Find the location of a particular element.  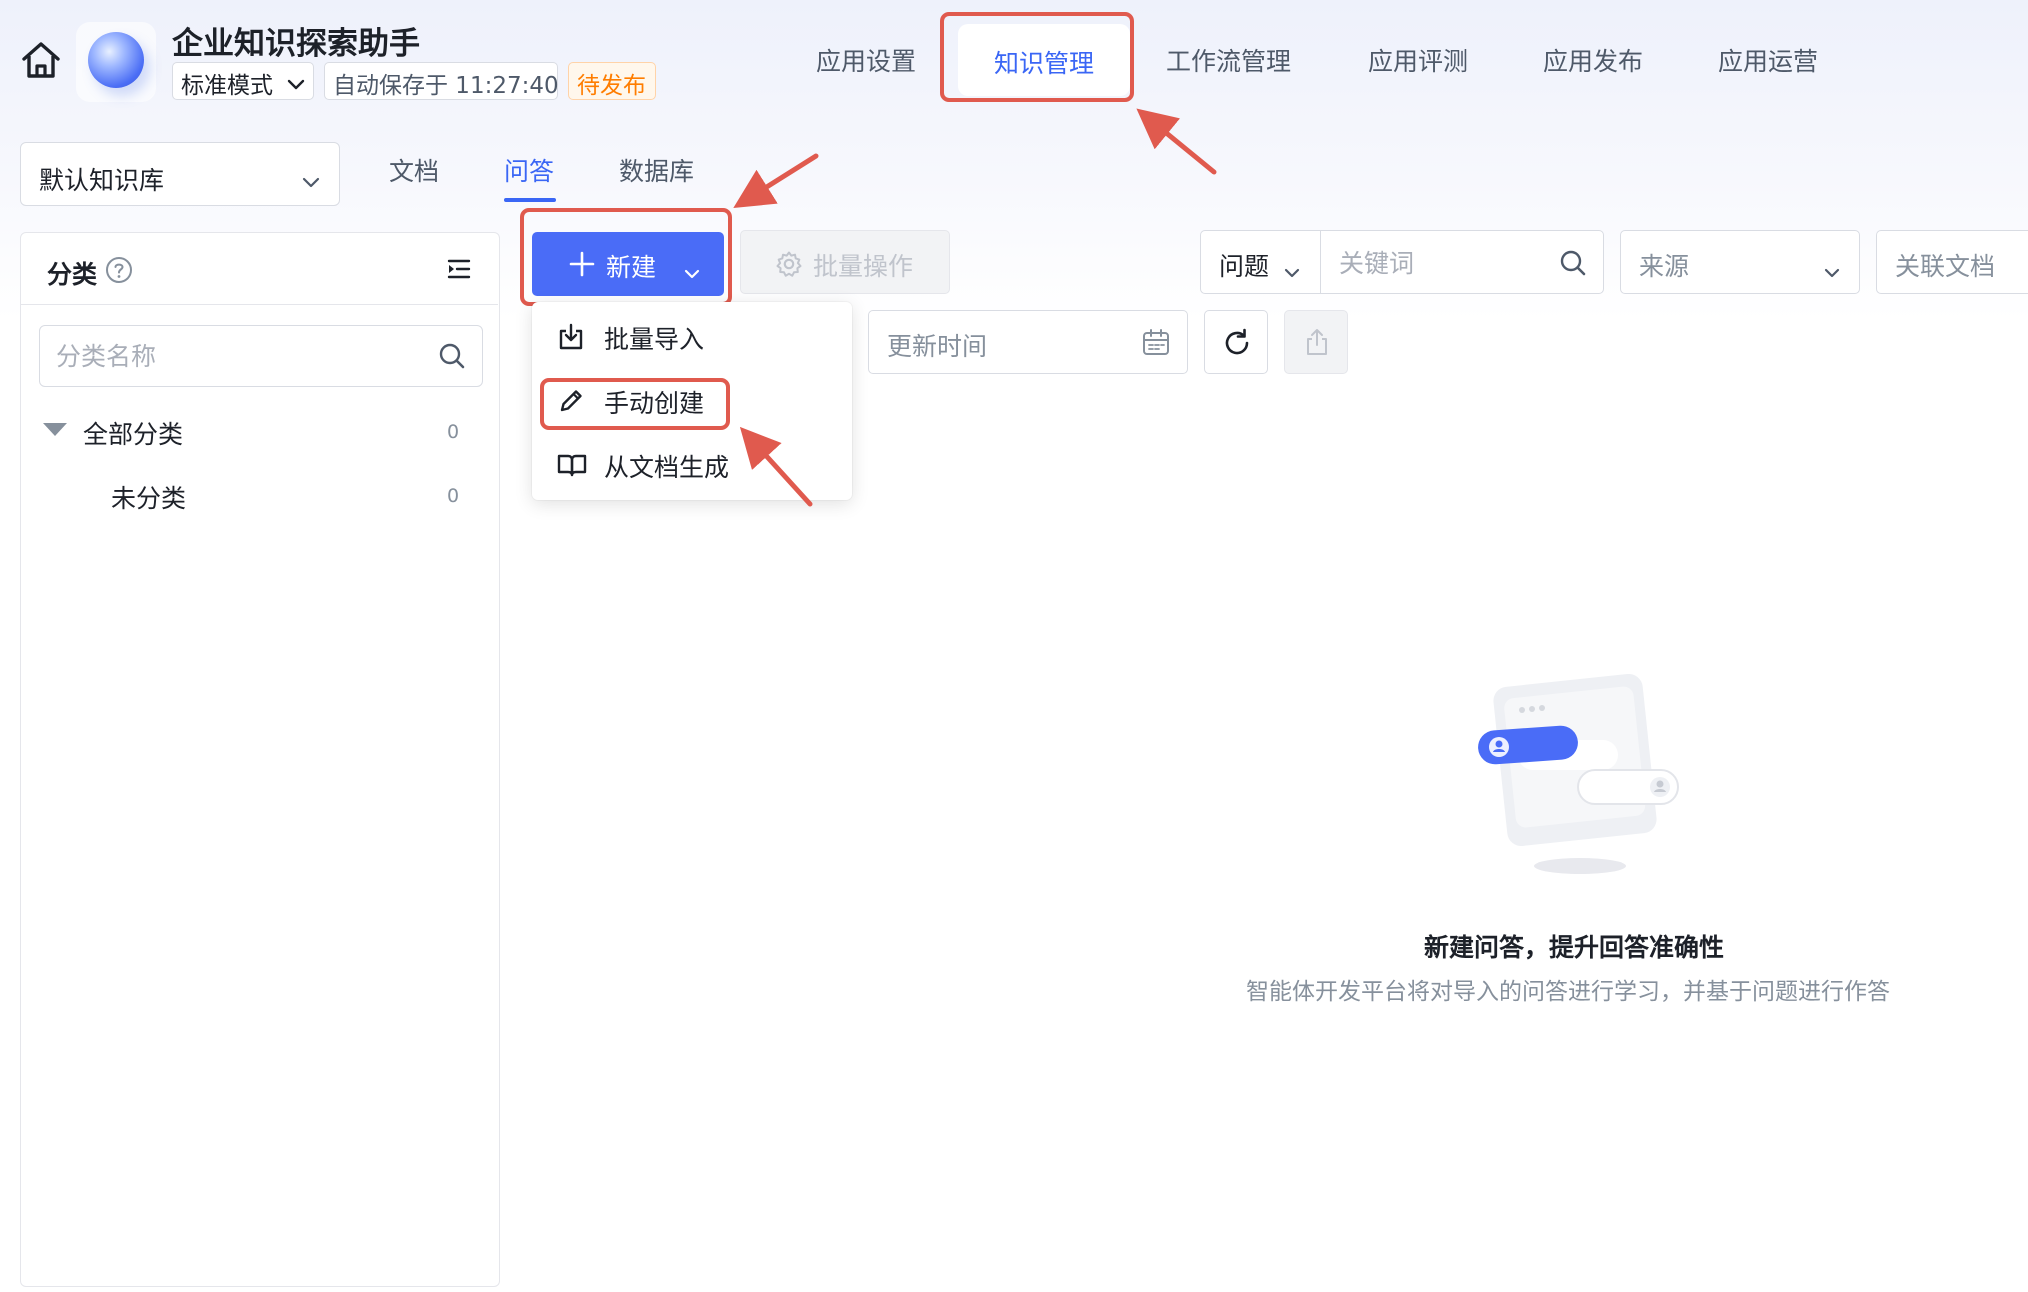

menu-item-batch-import: 批量导入 is located at coordinates (692, 337).